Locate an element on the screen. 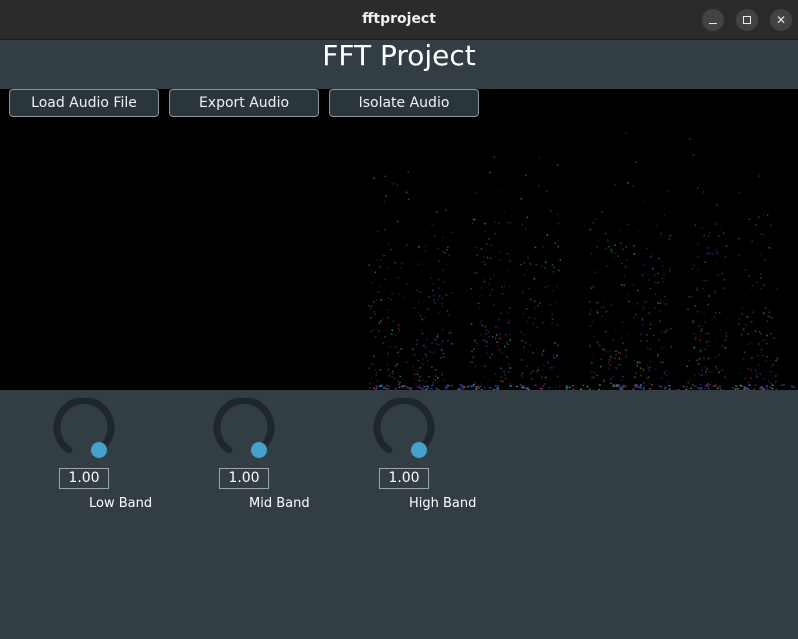 The width and height of the screenshot is (798, 639). high-band-value-field: 1.00 is located at coordinates (404, 478).